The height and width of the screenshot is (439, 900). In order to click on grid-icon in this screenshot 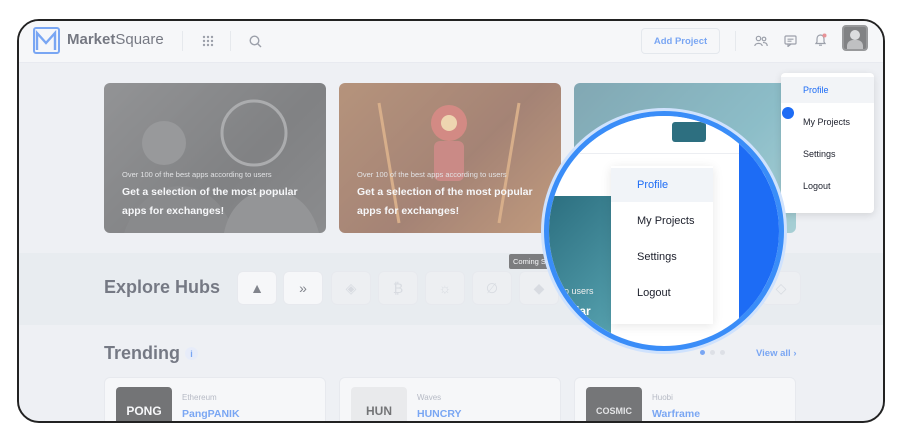, I will do `click(208, 41)`.